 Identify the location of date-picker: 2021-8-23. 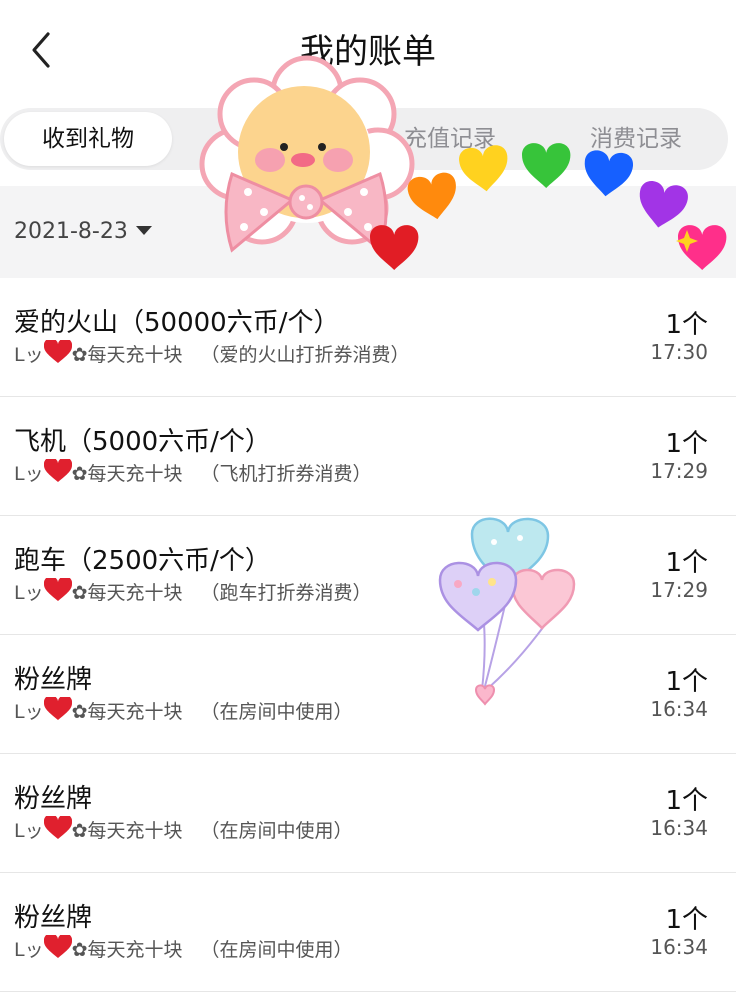
(83, 232).